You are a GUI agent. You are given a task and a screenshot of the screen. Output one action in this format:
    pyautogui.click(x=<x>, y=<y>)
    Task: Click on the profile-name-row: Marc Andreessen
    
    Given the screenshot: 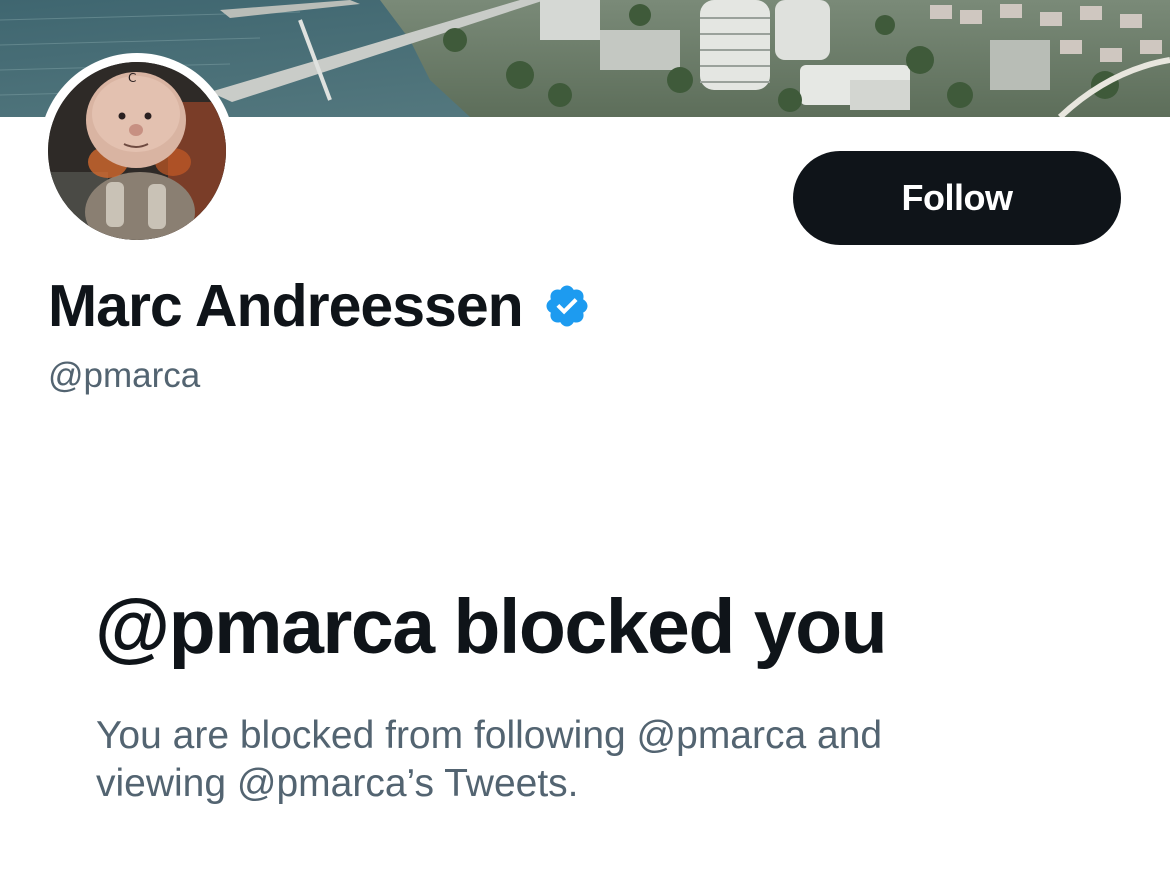 What is the action you would take?
    pyautogui.click(x=319, y=306)
    